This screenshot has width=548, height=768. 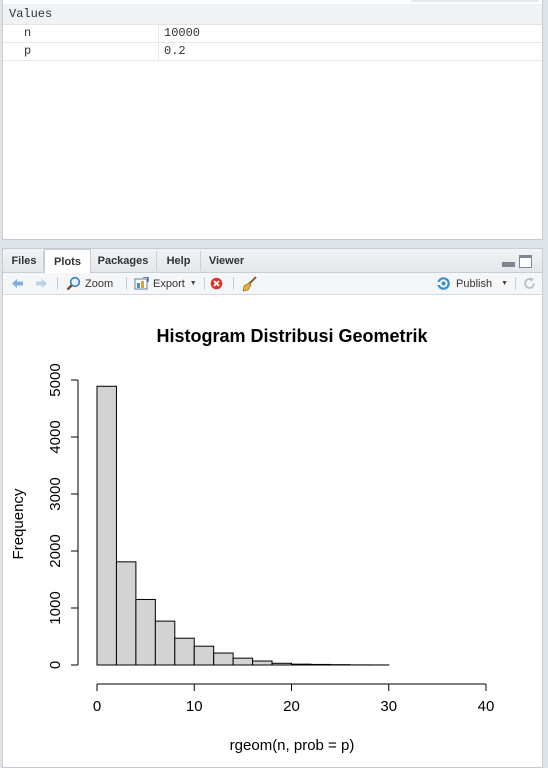 I want to click on variable-name: n, so click(x=27, y=33).